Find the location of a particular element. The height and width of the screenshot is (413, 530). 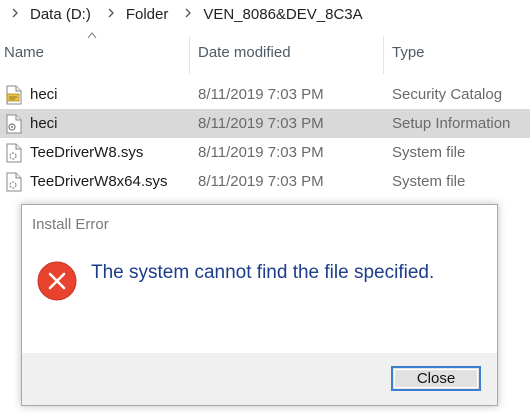

column-header-type: Type is located at coordinates (457, 52).